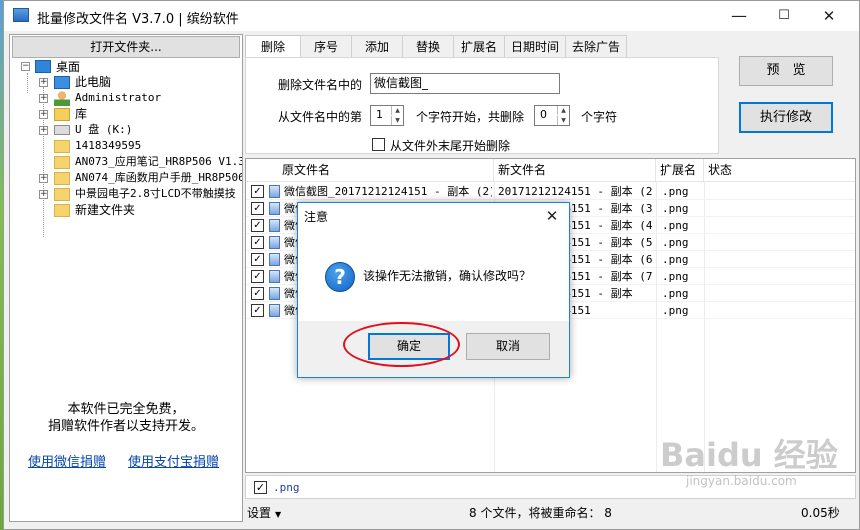 Image resolution: width=860 pixels, height=530 pixels. What do you see at coordinates (62, 114) in the screenshot?
I see `library-icon` at bounding box center [62, 114].